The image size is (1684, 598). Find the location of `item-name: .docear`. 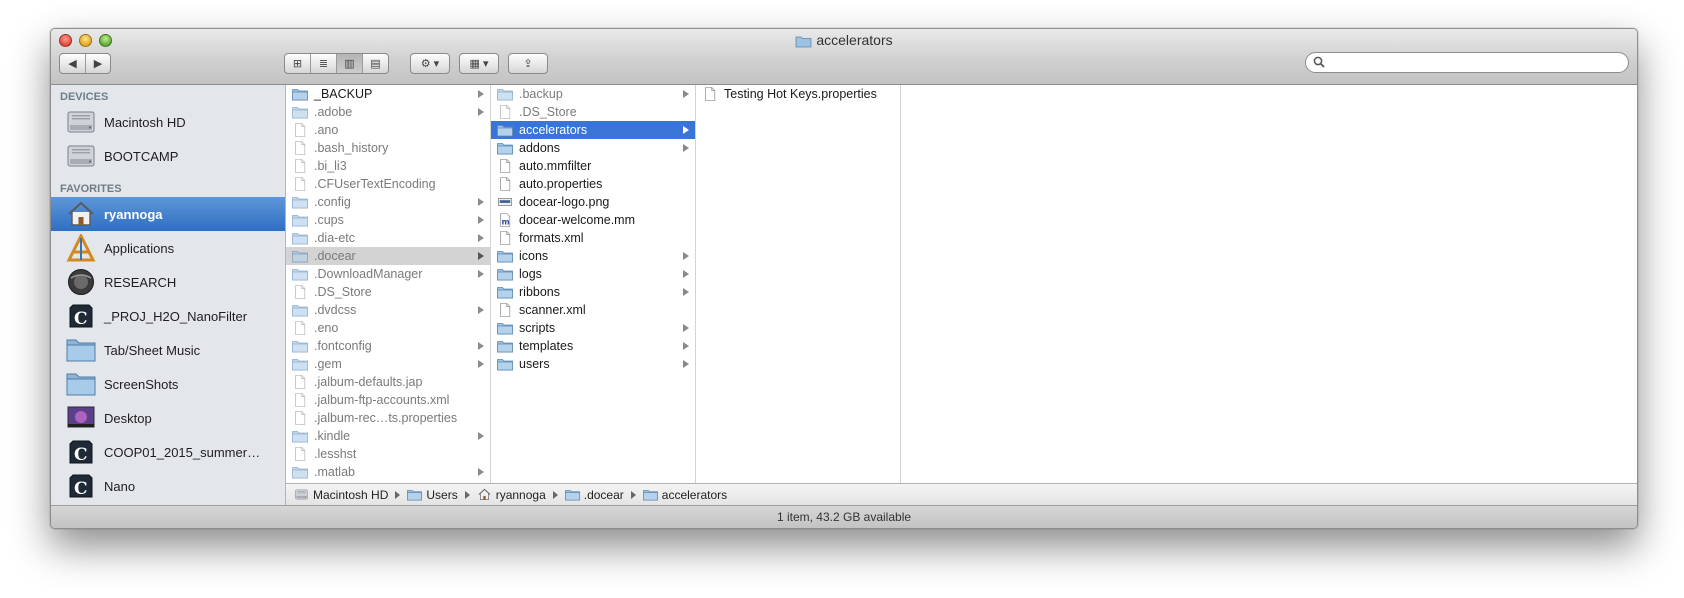

item-name: .docear is located at coordinates (335, 256).